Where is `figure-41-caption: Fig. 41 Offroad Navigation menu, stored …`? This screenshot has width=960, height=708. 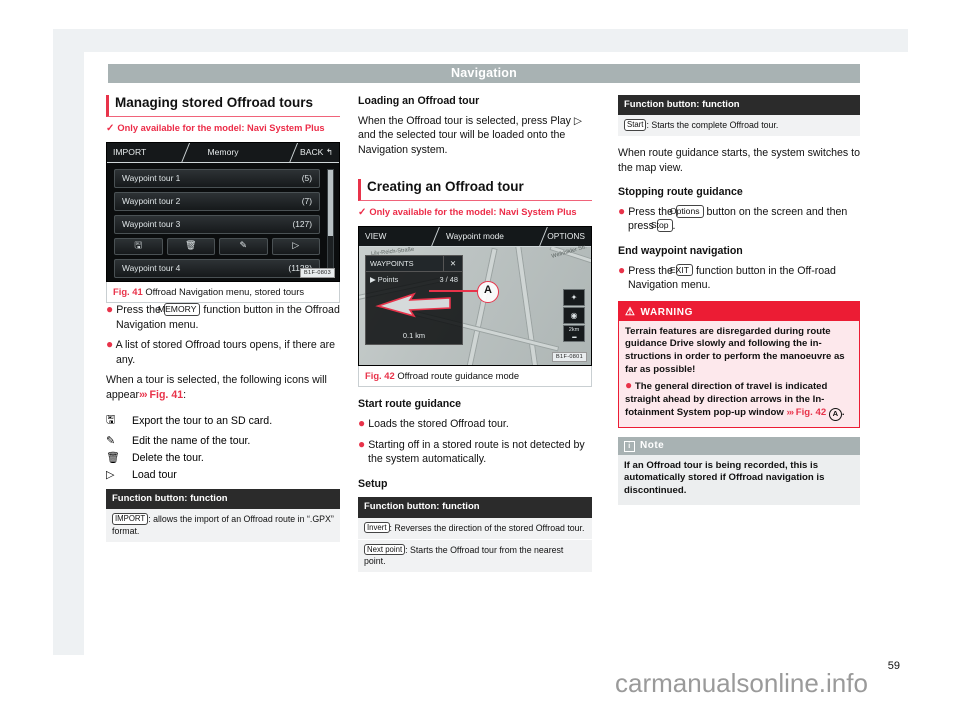
figure-41-caption: Fig. 41 Offroad Navigation menu, stored … is located at coordinates (223, 292).